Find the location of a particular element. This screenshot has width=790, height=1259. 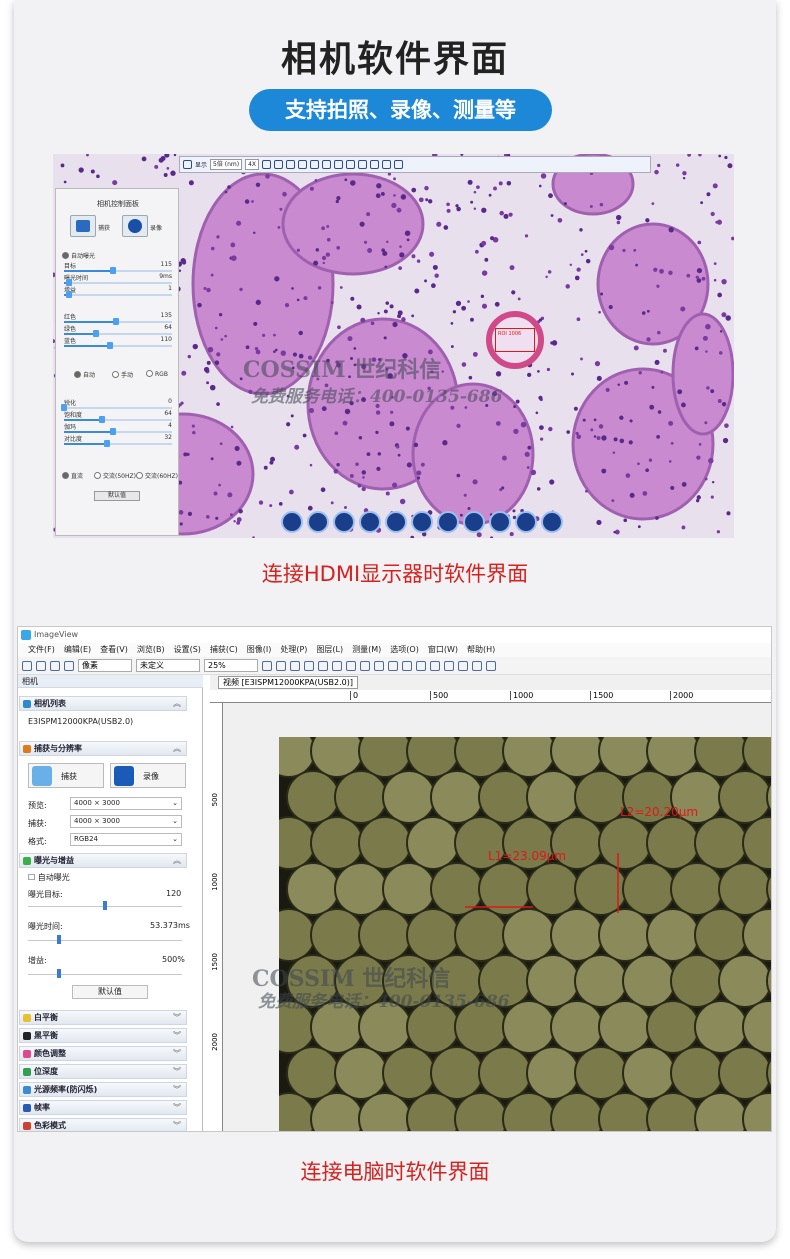

panel-slider-row: 锐化 0 is located at coordinates (116, 404).